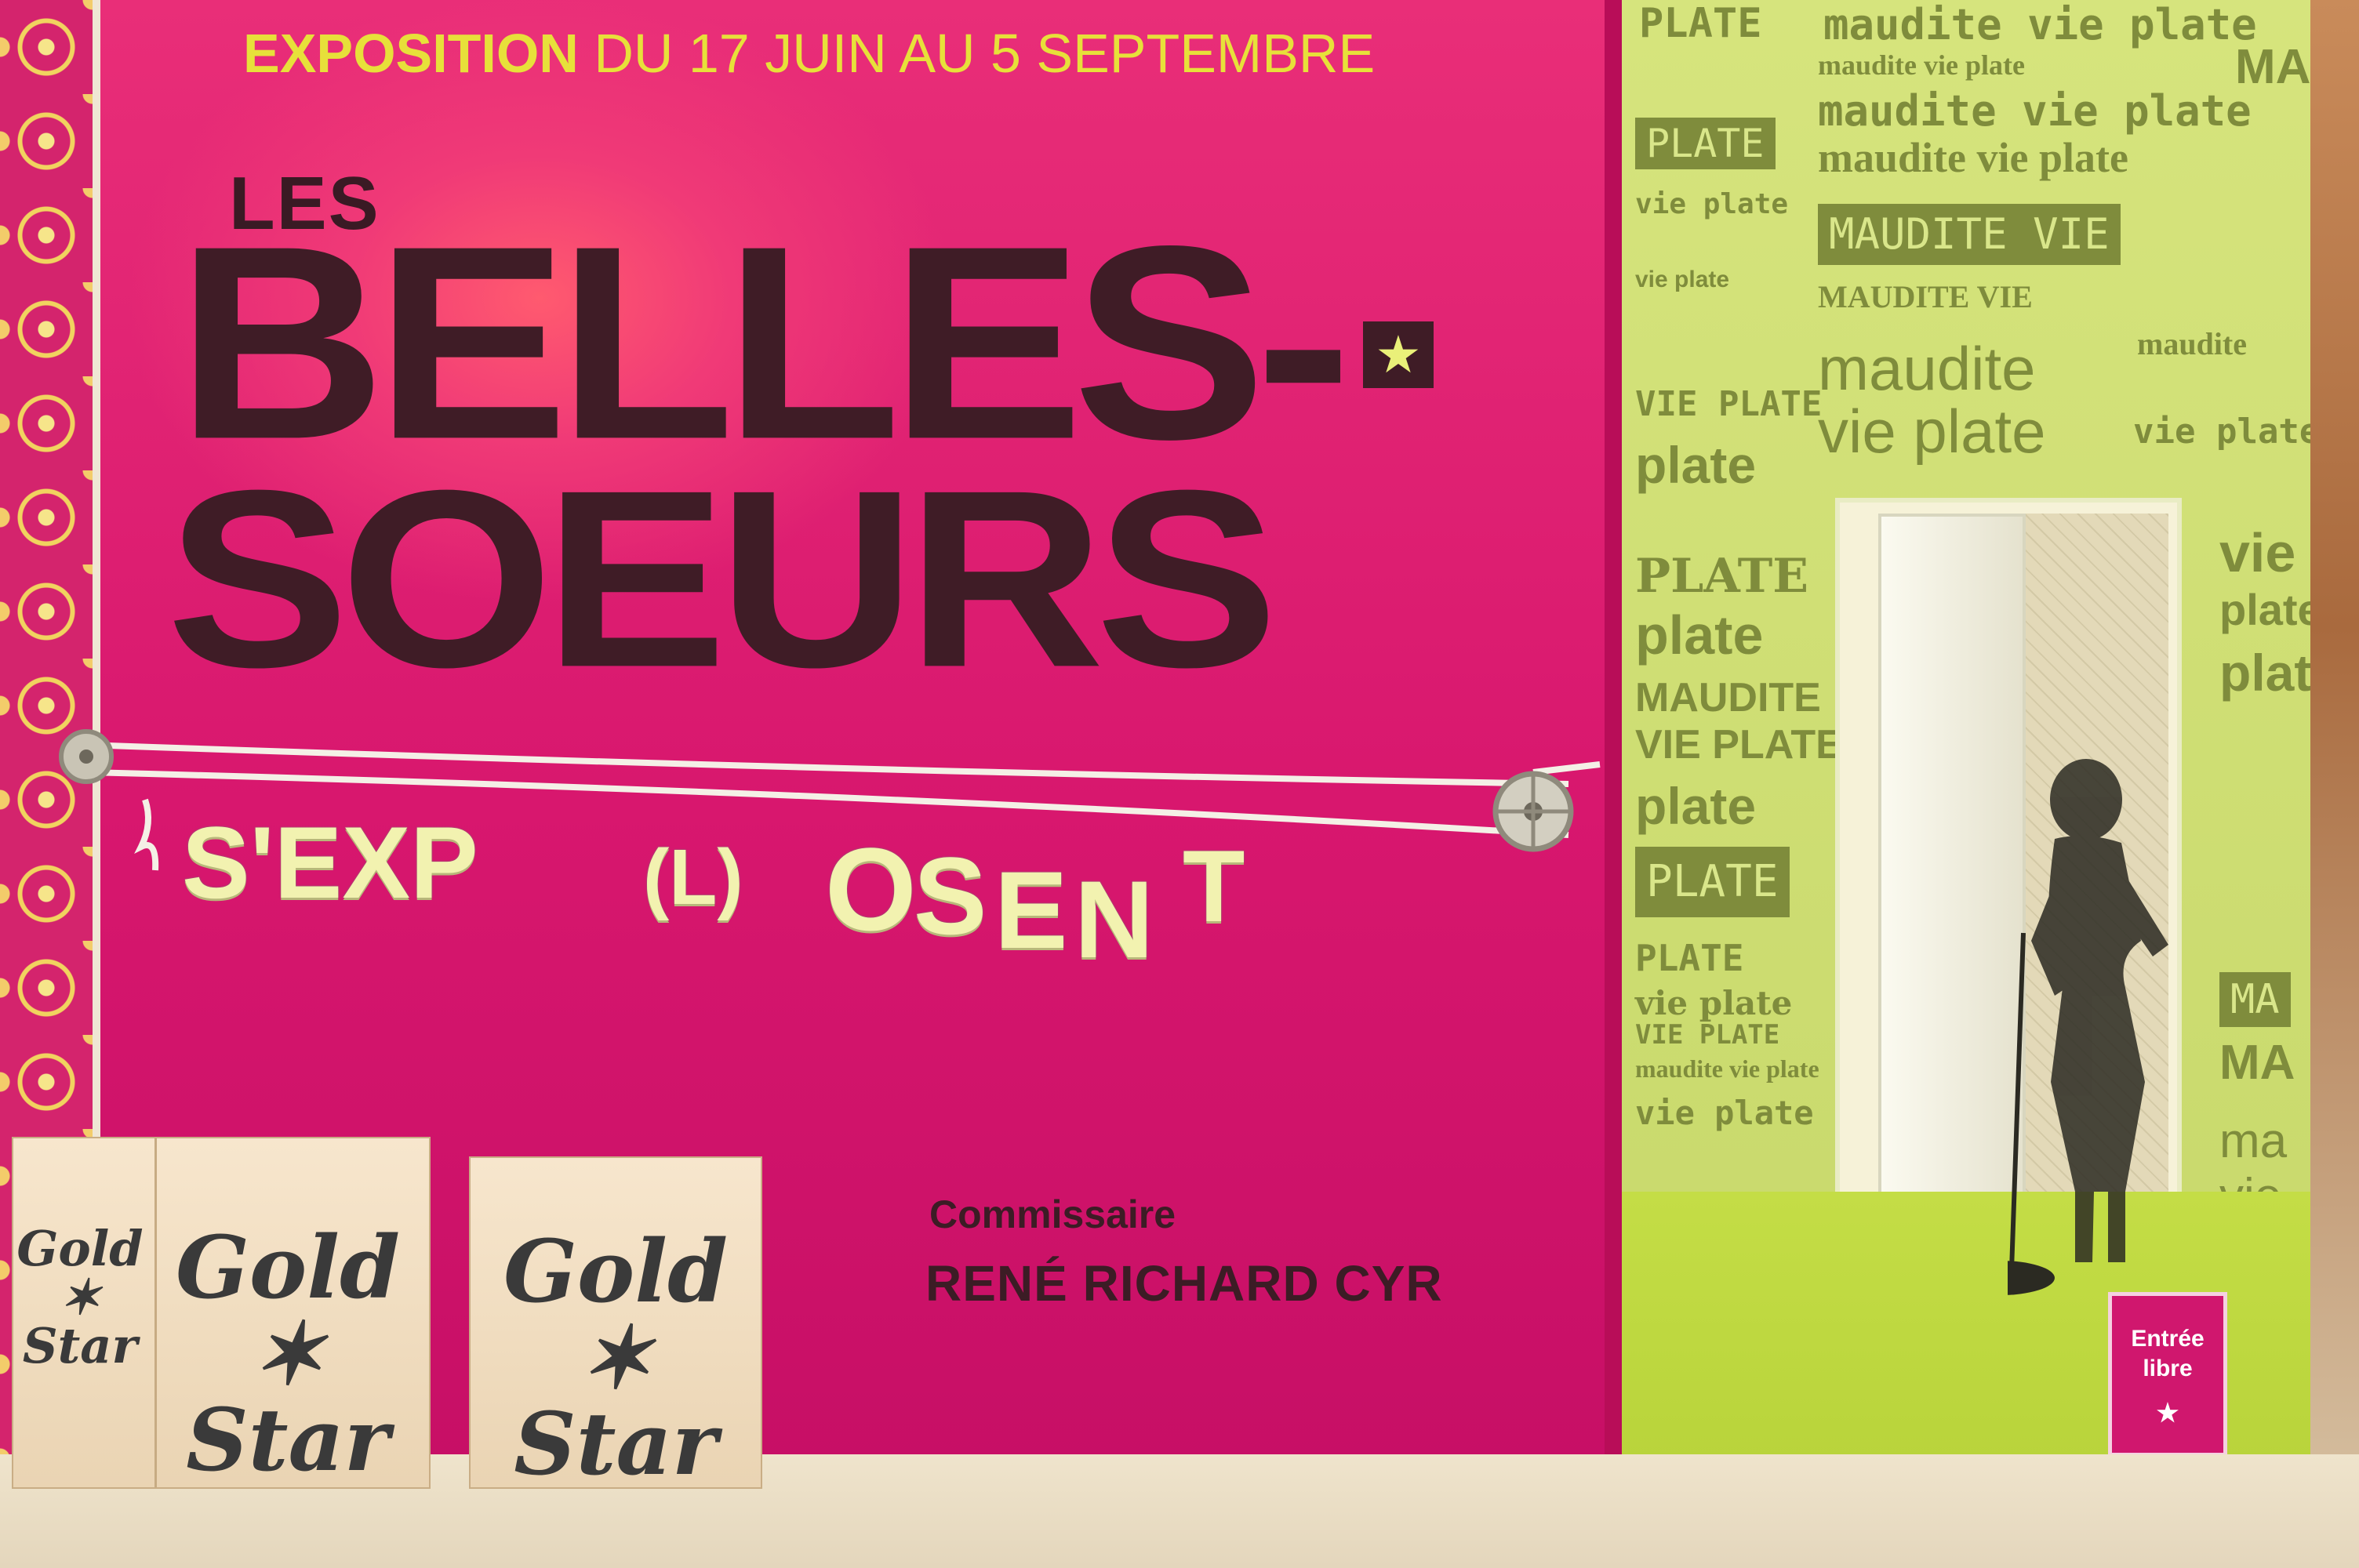  What do you see at coordinates (155, 1312) in the screenshot?
I see `box-edge` at bounding box center [155, 1312].